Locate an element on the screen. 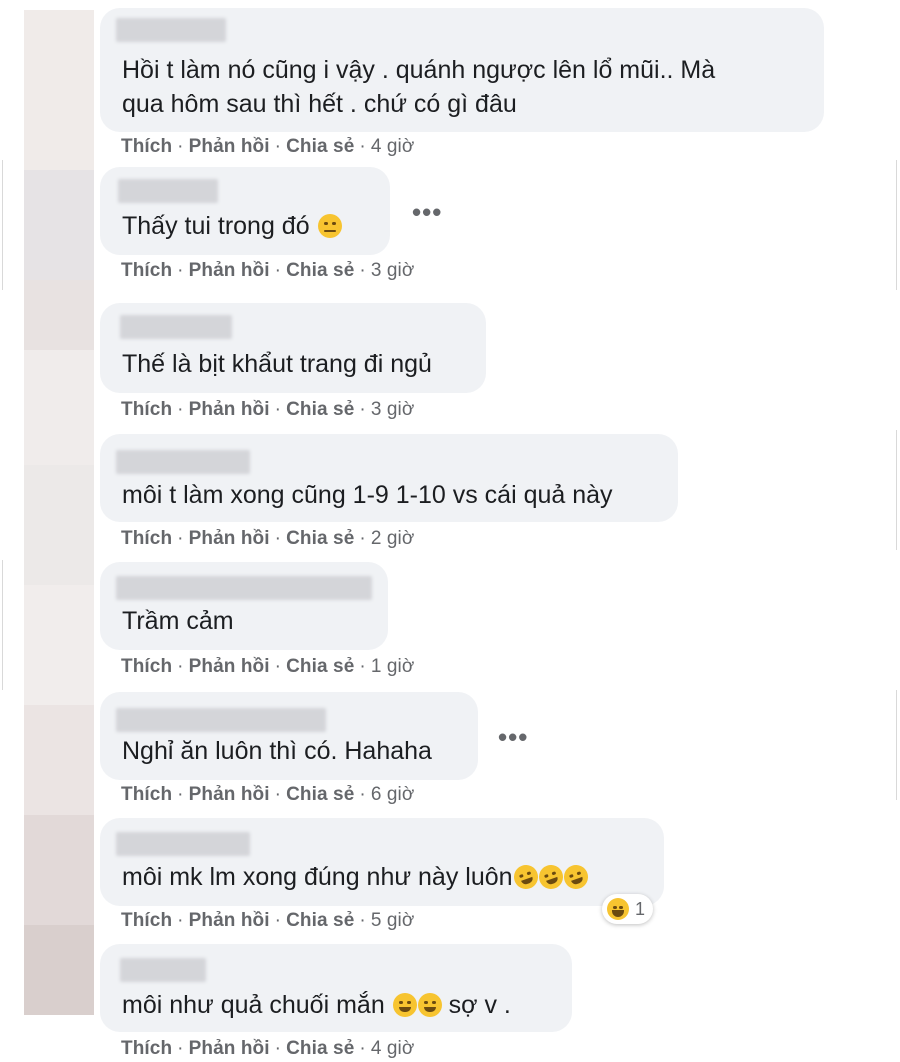 Image resolution: width=900 pixels, height=1062 pixels. avatar-column is located at coordinates (59, 512).